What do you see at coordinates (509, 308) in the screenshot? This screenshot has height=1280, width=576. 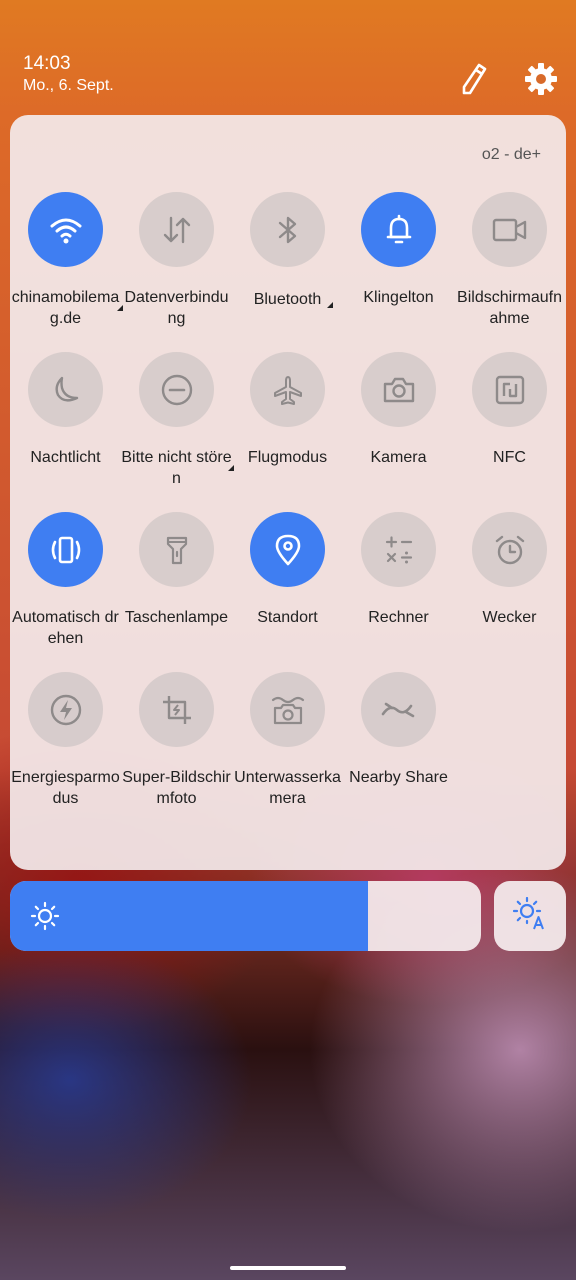 I see `tile-label: Bildschirmaufnahme` at bounding box center [509, 308].